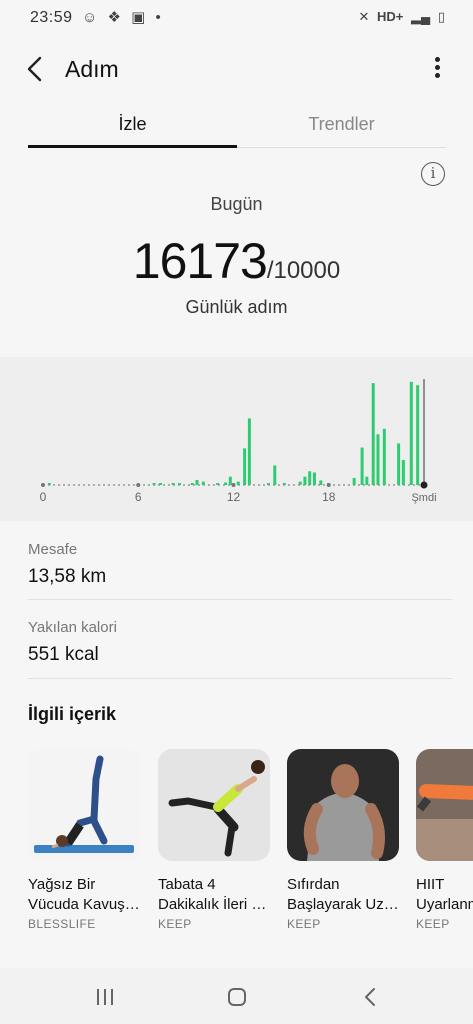 The height and width of the screenshot is (1024, 473). I want to click on content-title-line: HIIT, so click(430, 884).